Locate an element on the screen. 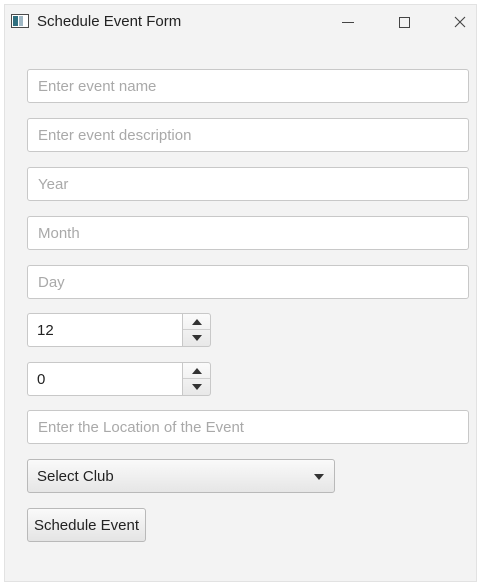 This screenshot has height=587, width=481. minute-decrement-button is located at coordinates (196, 387).